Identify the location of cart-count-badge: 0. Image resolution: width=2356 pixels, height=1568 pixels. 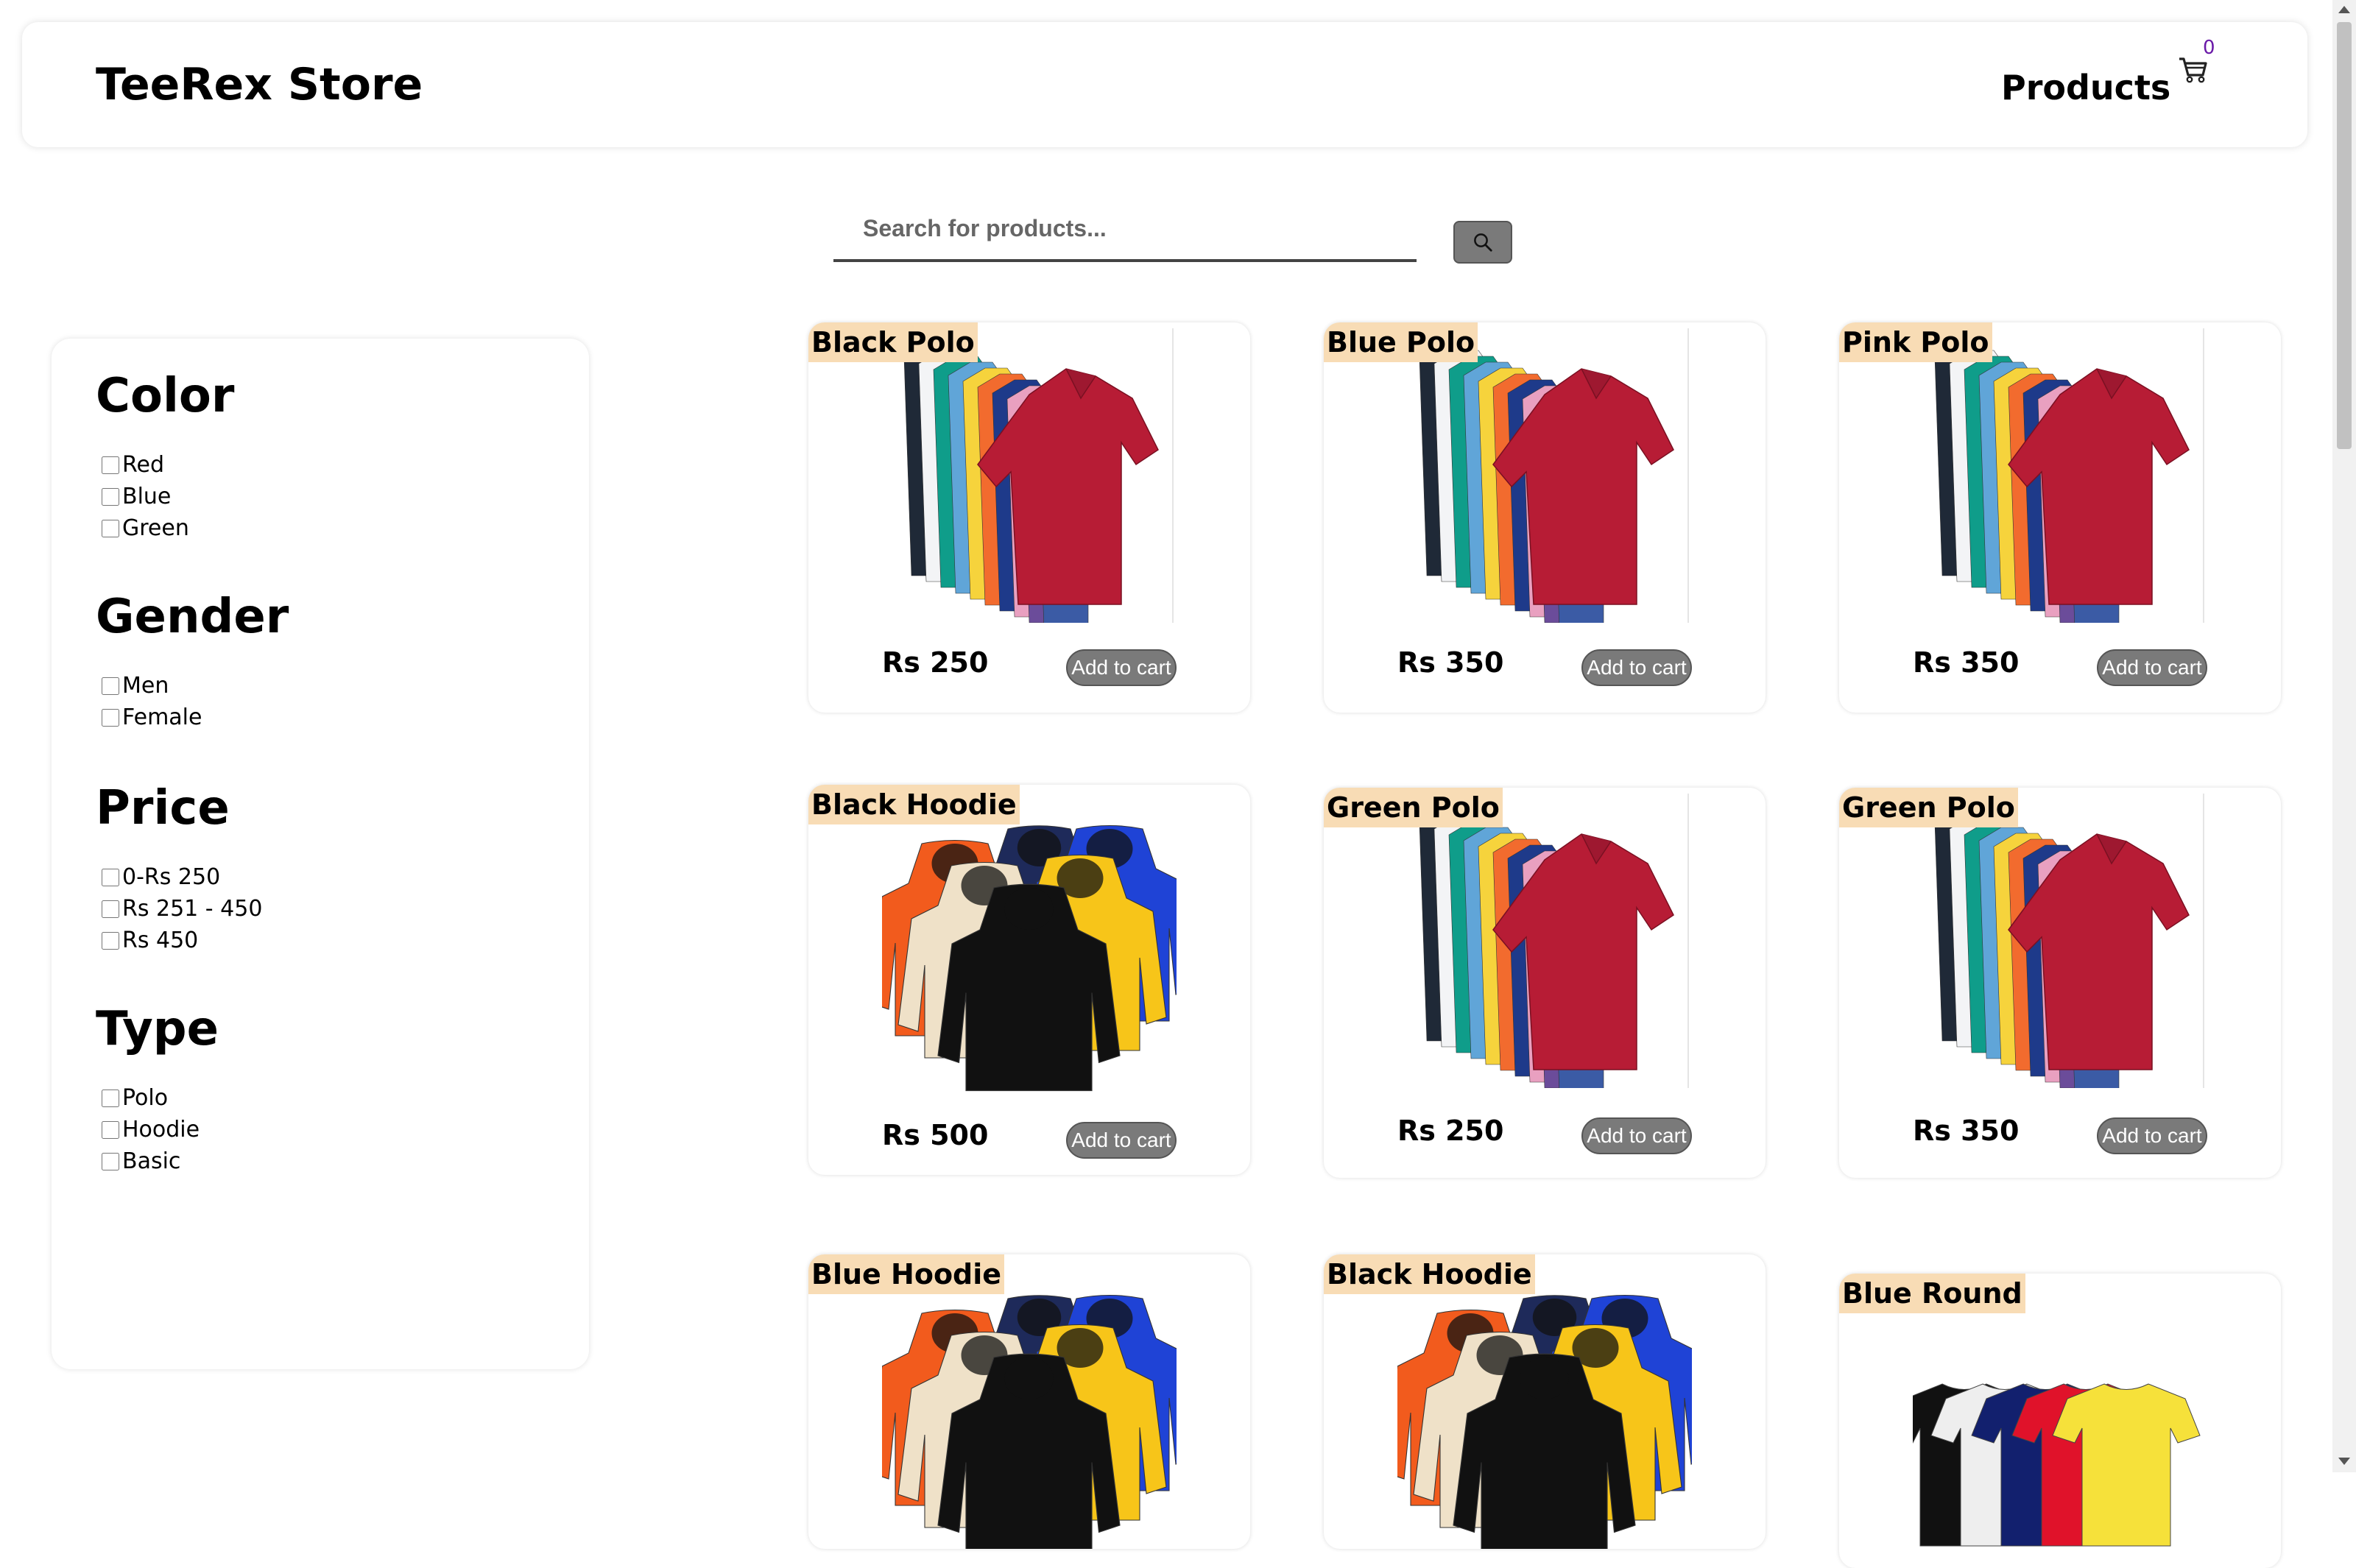
(2209, 48).